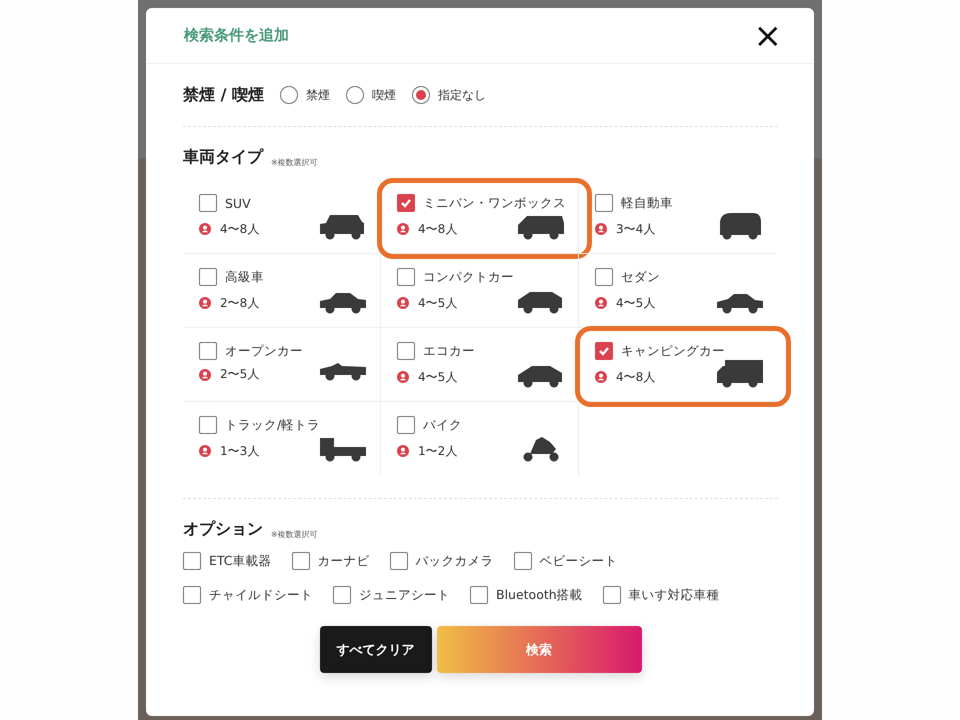 This screenshot has width=960, height=720. Describe the element at coordinates (468, 277) in the screenshot. I see `vehicle-type-label: コンパクトカー` at that location.